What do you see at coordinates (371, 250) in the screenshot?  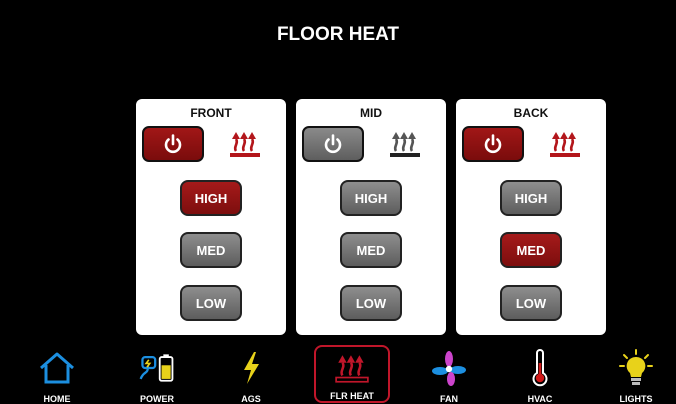 I see `mid-med-button: MED` at bounding box center [371, 250].